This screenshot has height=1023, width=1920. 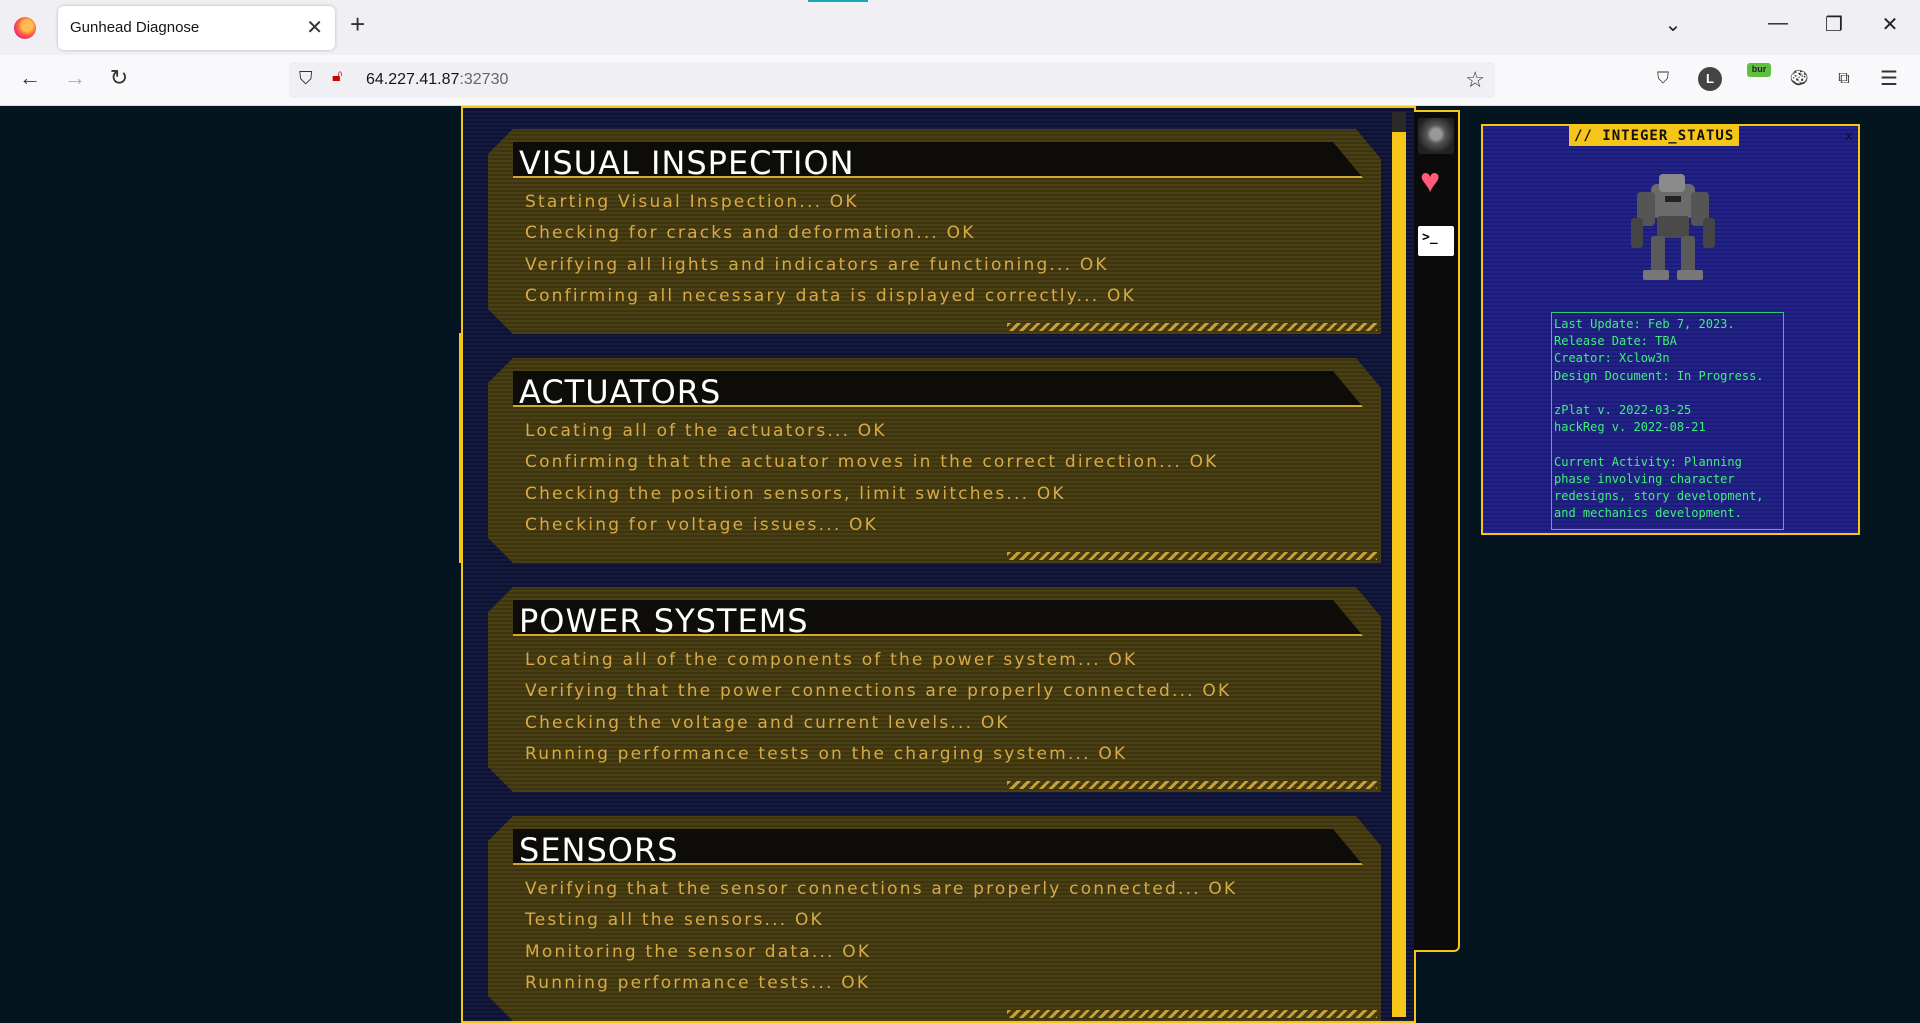 What do you see at coordinates (1436, 136) in the screenshot?
I see `robot-avatar` at bounding box center [1436, 136].